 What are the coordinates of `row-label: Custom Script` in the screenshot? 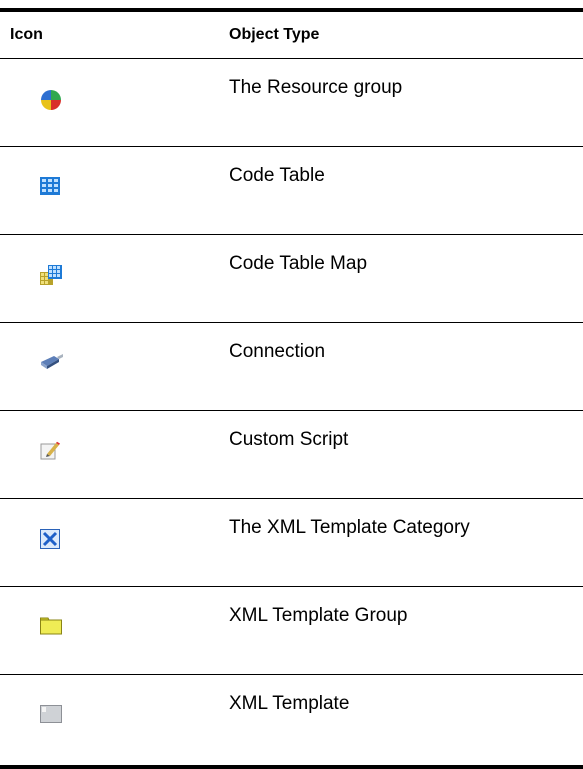 It's located at (289, 439).